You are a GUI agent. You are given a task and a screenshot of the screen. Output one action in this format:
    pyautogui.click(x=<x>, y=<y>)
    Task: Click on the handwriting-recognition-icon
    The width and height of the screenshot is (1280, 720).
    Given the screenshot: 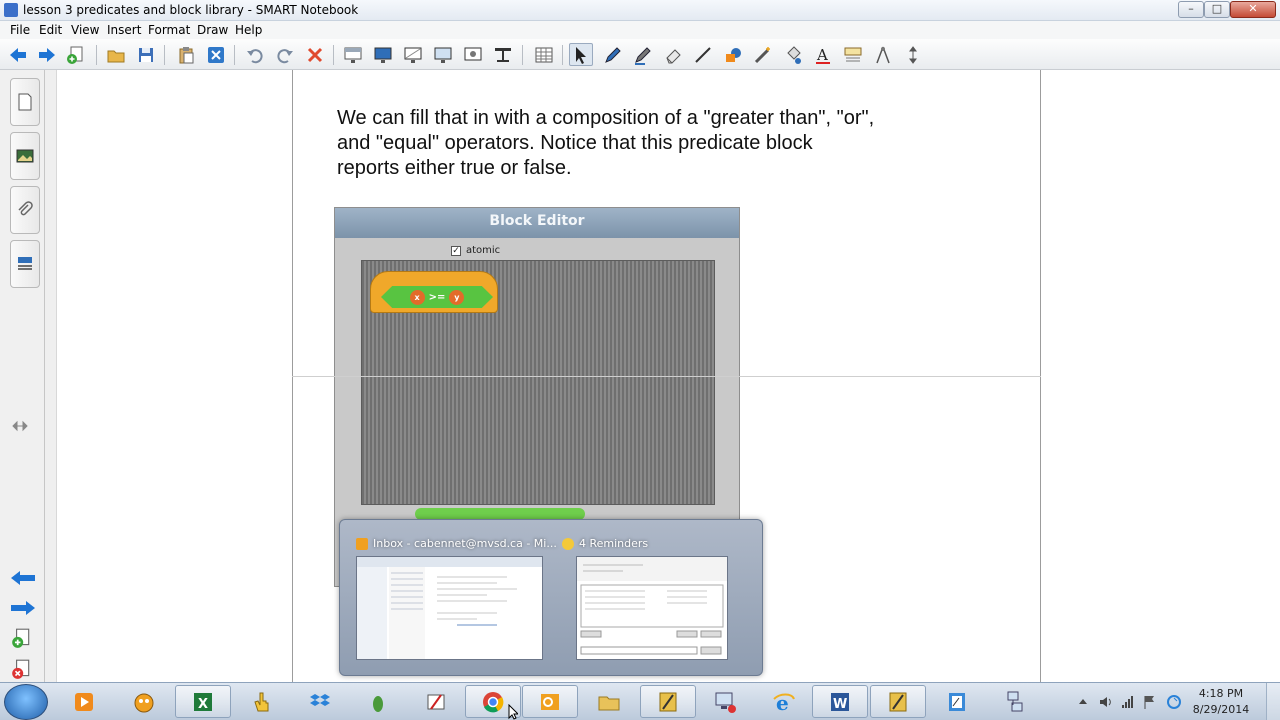 What is the action you would take?
    pyautogui.click(x=853, y=54)
    